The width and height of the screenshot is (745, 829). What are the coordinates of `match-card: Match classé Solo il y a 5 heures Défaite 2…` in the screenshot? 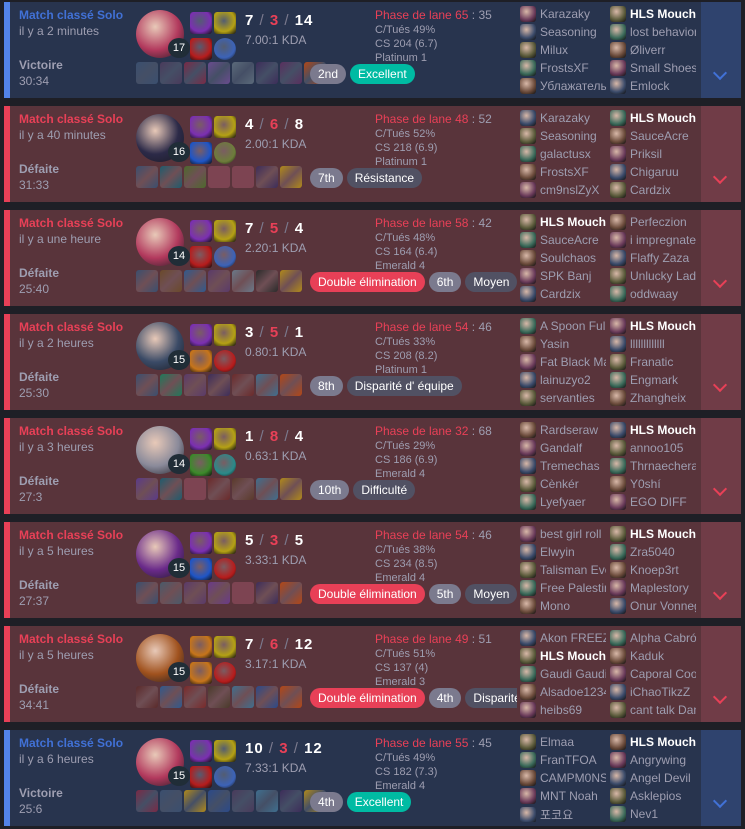 It's located at (372, 570).